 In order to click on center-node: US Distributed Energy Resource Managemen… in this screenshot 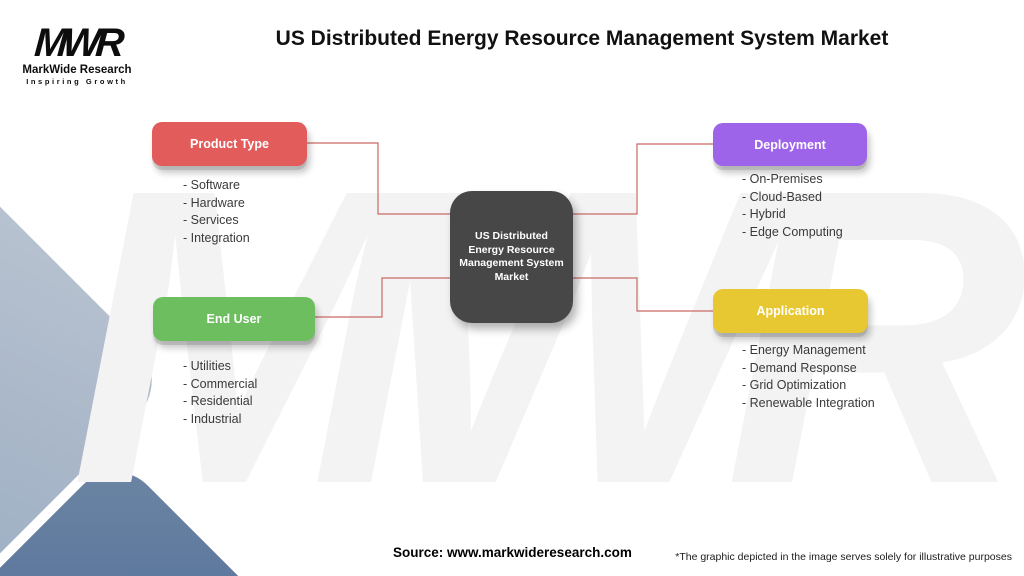, I will do `click(511, 257)`.